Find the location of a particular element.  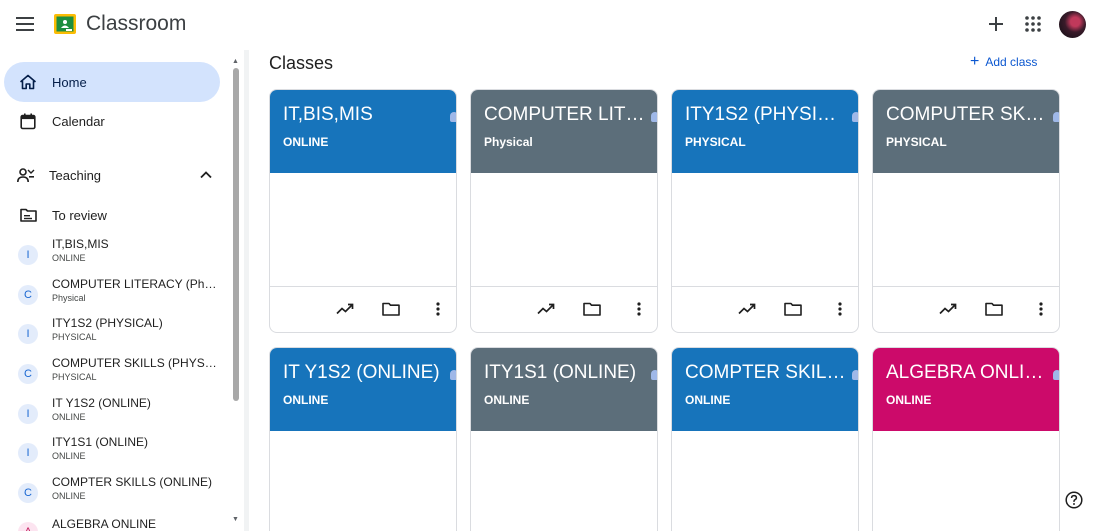

help-button is located at coordinates (1074, 500).